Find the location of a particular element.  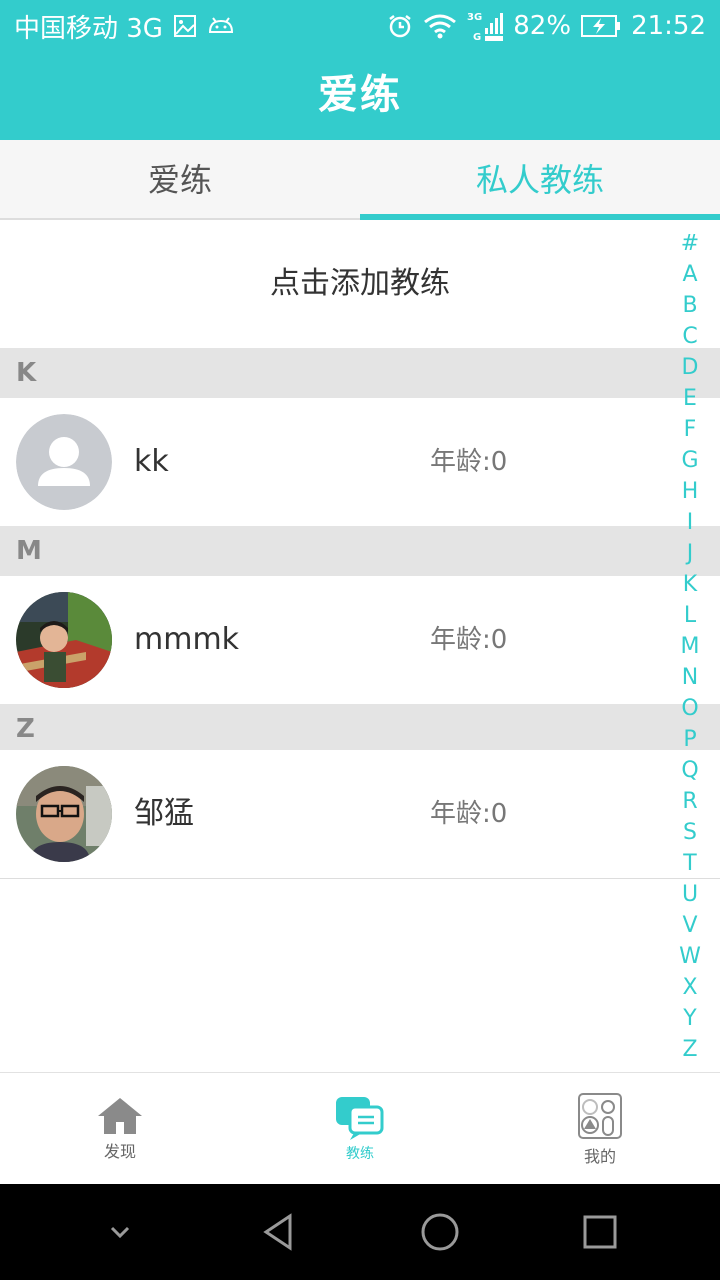

bottom-nav: 发现 教练 我的 is located at coordinates (360, 1128).